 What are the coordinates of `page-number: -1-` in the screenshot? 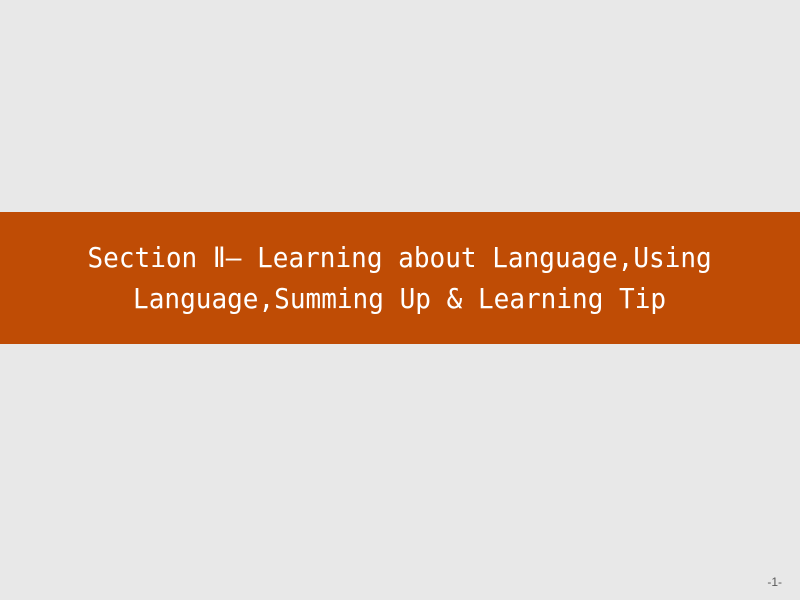 It's located at (774, 582).